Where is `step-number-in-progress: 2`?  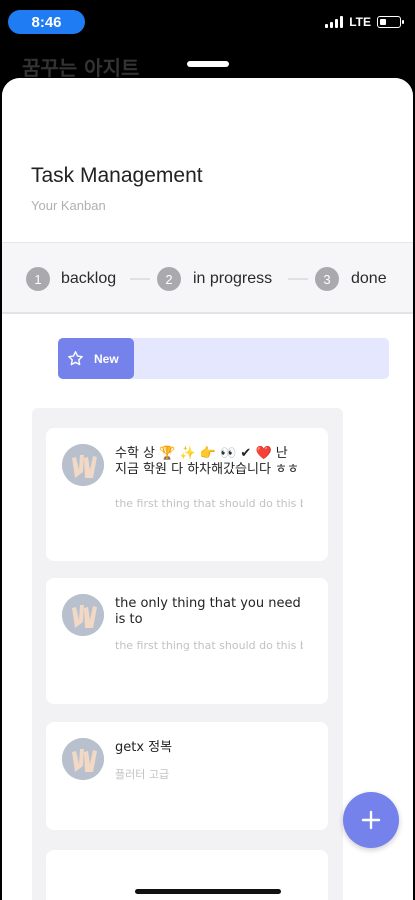
step-number-in-progress: 2 is located at coordinates (169, 279).